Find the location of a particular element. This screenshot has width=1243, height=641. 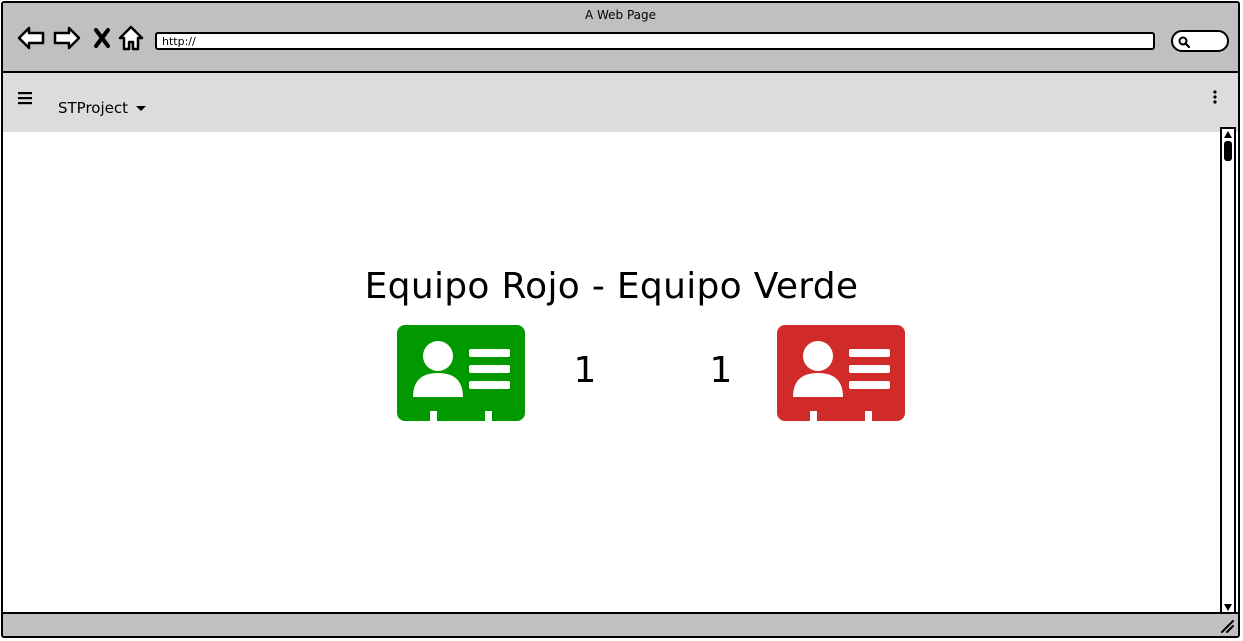

browser-titlebar: A Web Page is located at coordinates (620, 38).